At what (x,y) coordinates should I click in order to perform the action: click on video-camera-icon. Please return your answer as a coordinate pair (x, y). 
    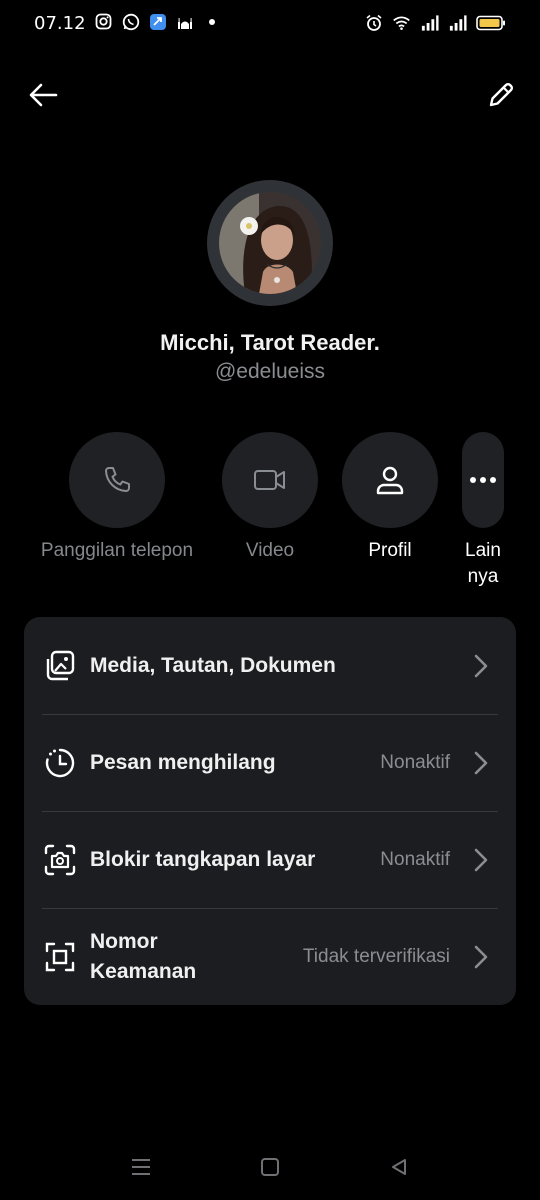
    Looking at the image, I should click on (269, 480).